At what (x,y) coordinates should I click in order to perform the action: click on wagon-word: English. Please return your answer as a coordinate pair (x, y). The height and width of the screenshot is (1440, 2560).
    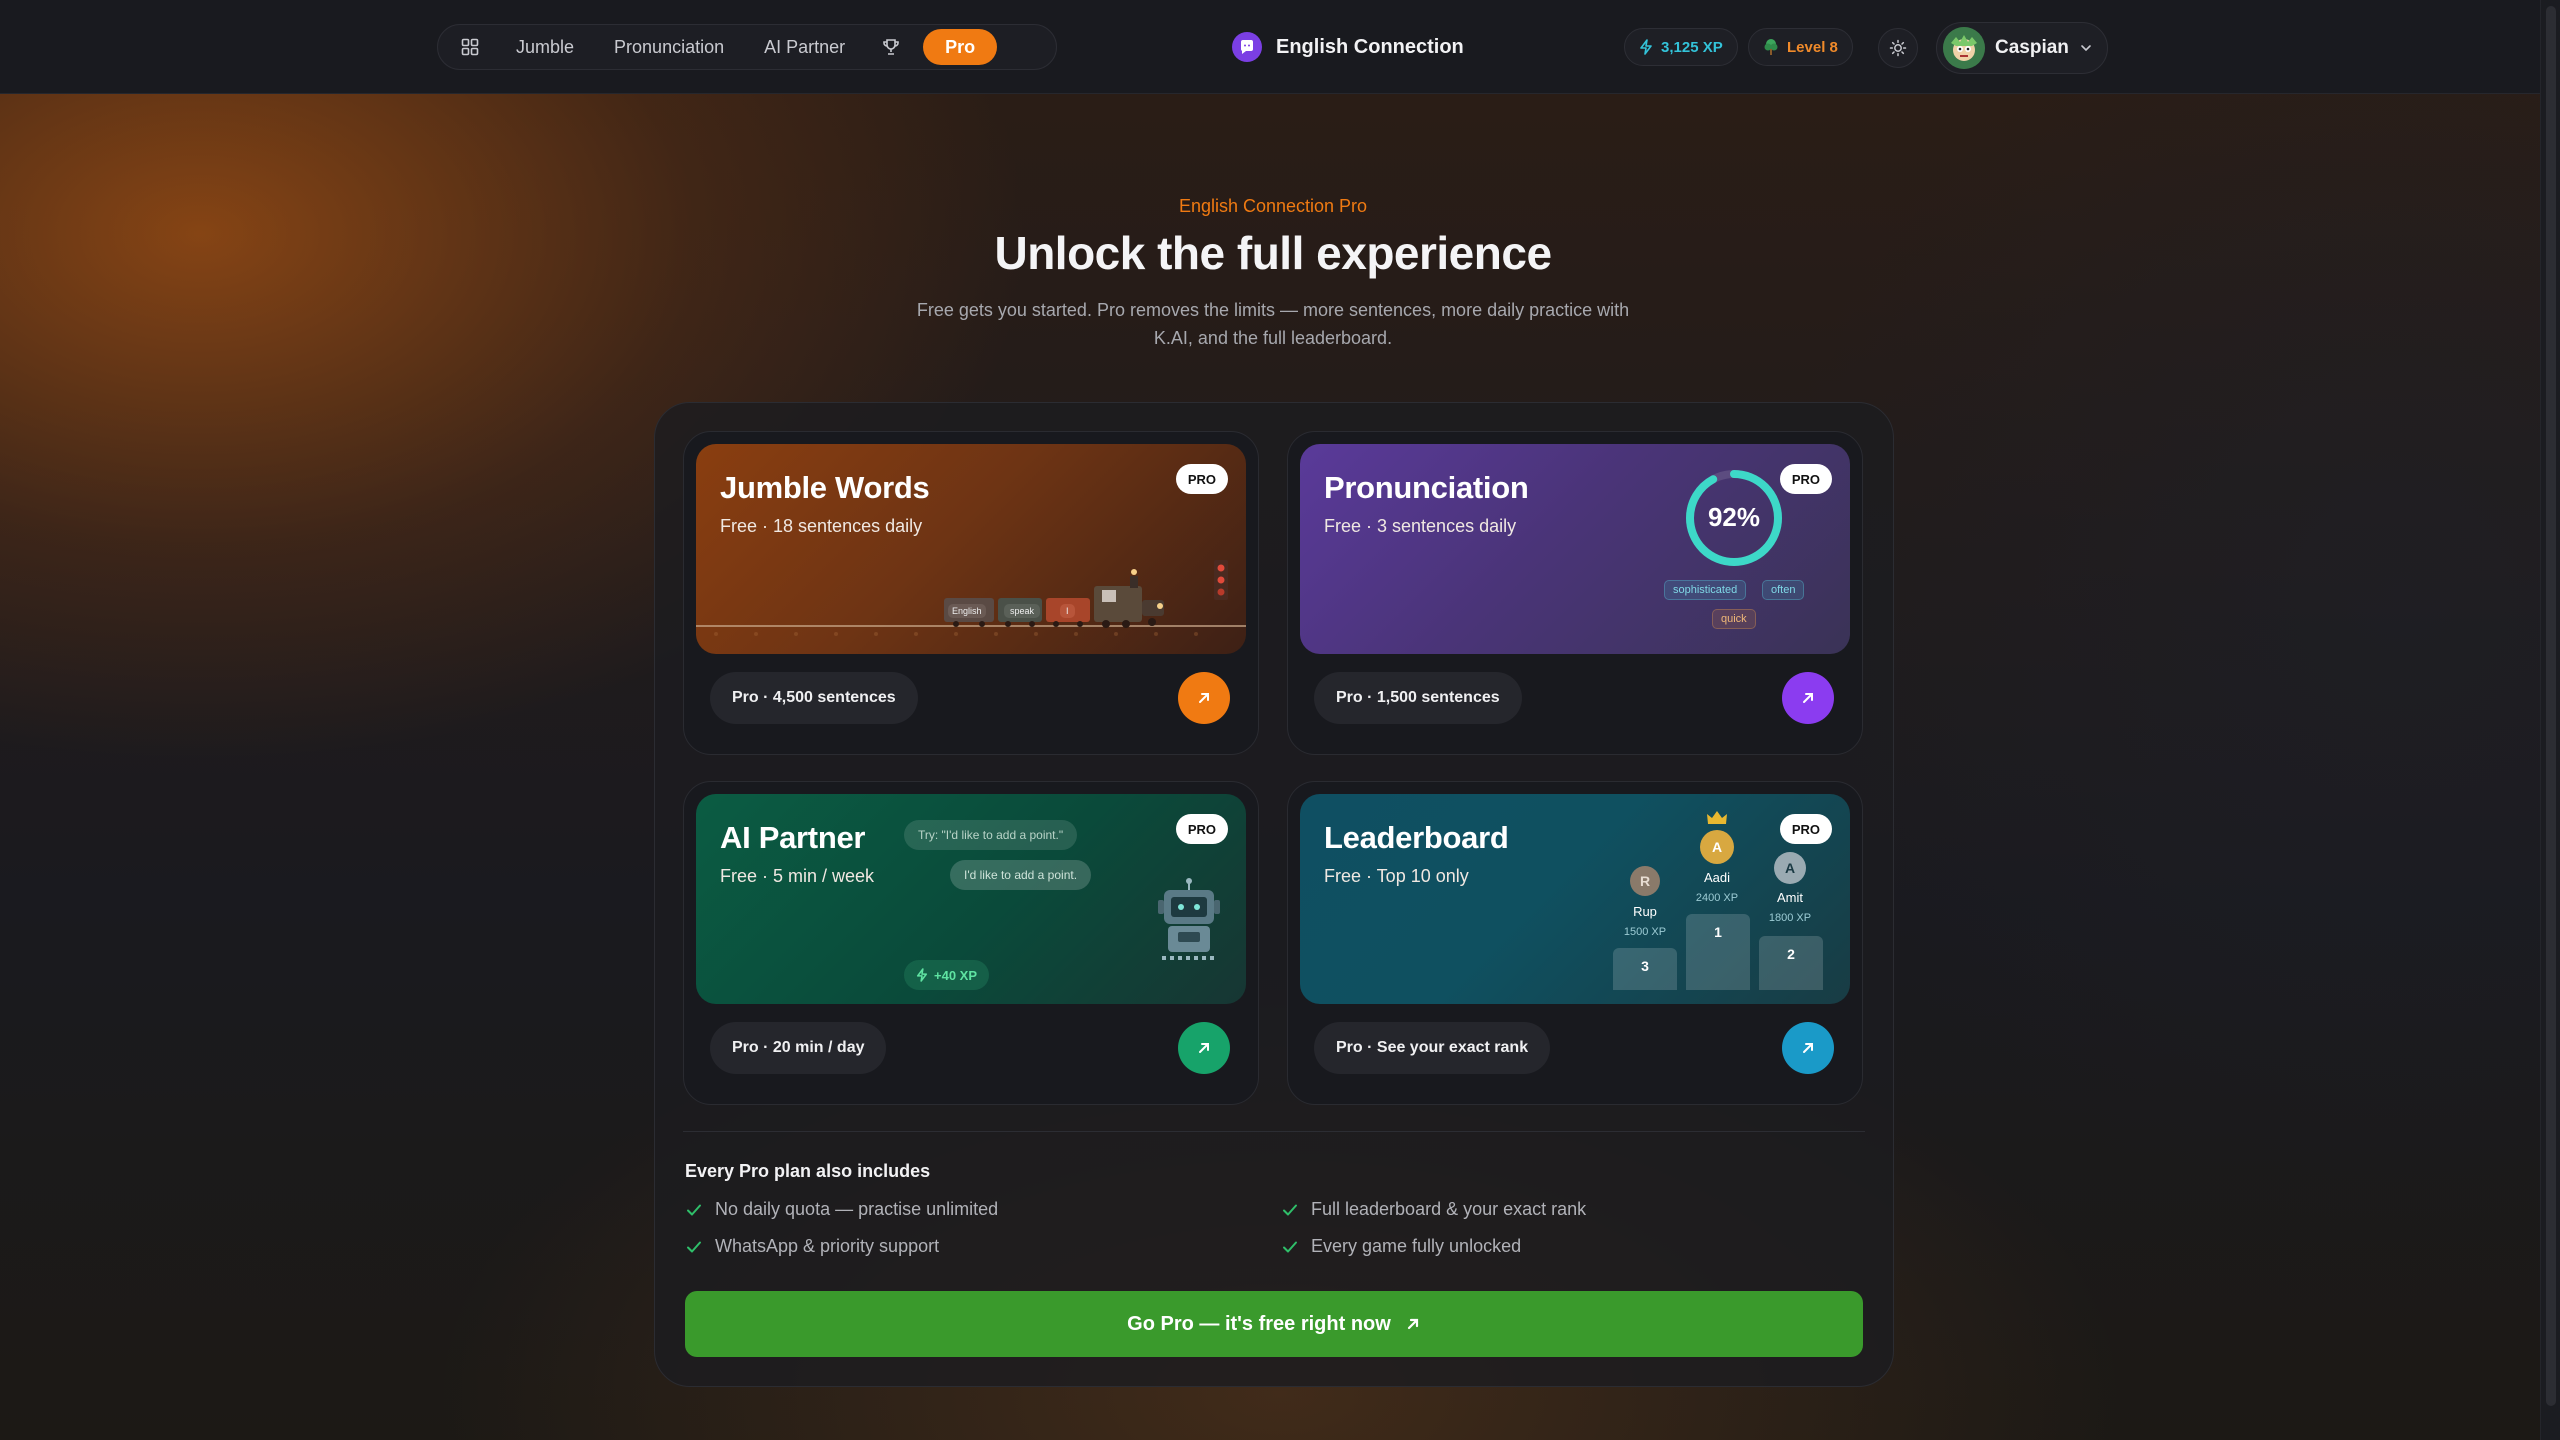
    Looking at the image, I should click on (967, 611).